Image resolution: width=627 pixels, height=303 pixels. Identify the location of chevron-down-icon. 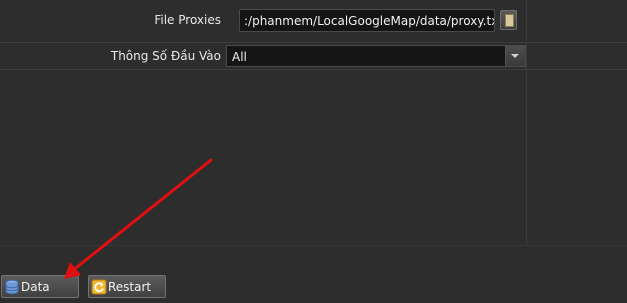
(515, 56).